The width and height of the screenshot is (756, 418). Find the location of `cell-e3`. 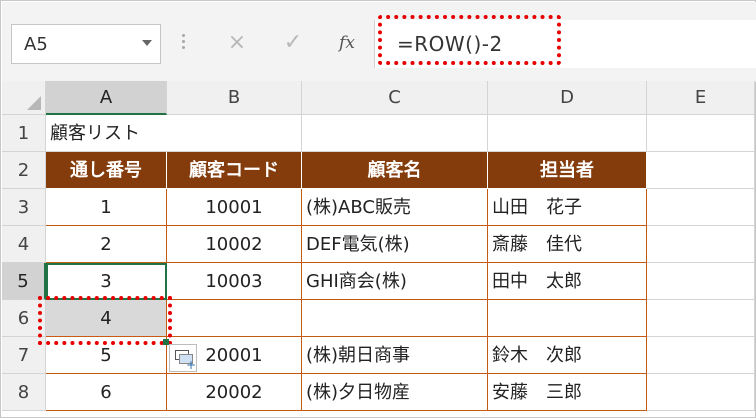

cell-e3 is located at coordinates (701, 207).